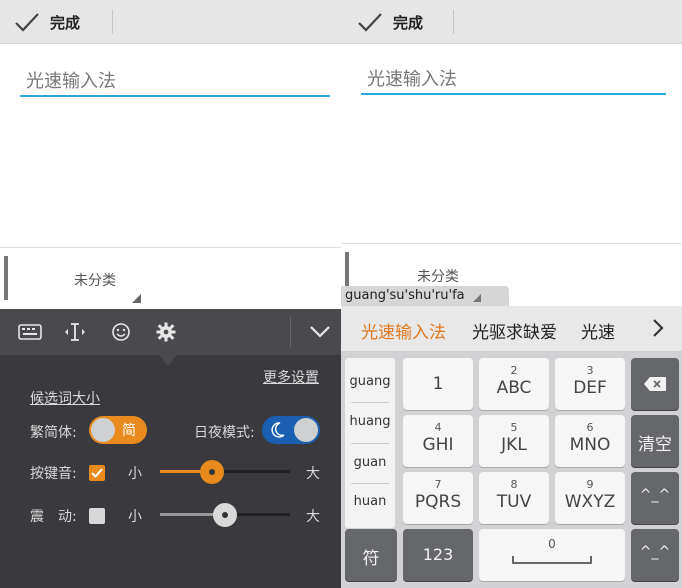  I want to click on trad-simp-toggle: 简, so click(118, 430).